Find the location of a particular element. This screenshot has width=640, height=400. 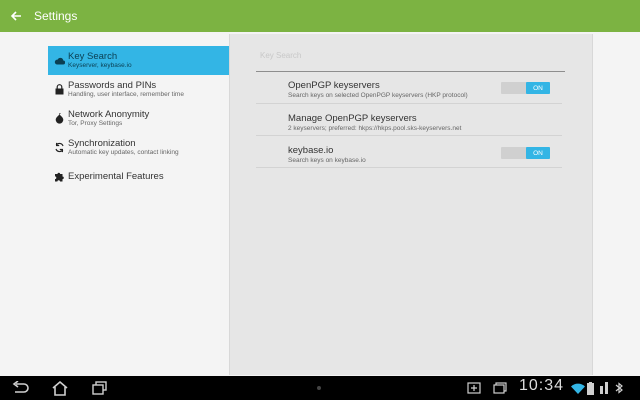

openpgp-keyservers-toggle: ON is located at coordinates (525, 88).